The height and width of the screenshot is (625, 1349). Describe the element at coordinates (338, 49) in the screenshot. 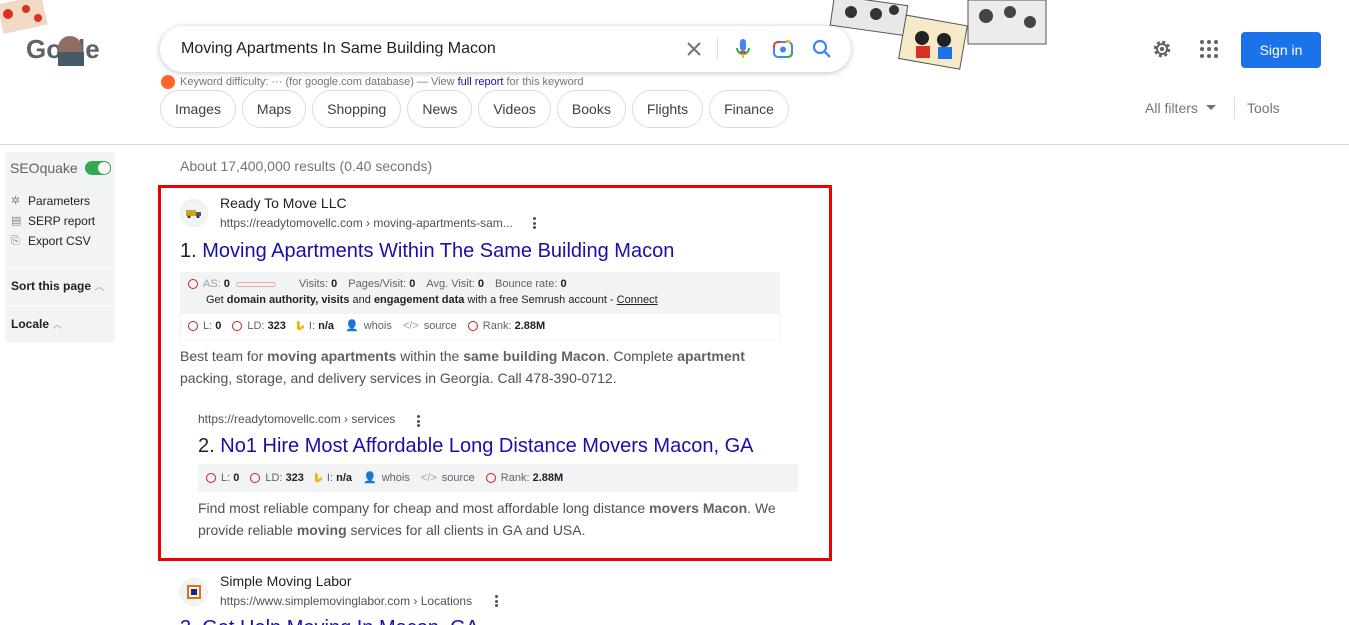

I see `search-input: Moving Apartments In Same Building Macon` at that location.